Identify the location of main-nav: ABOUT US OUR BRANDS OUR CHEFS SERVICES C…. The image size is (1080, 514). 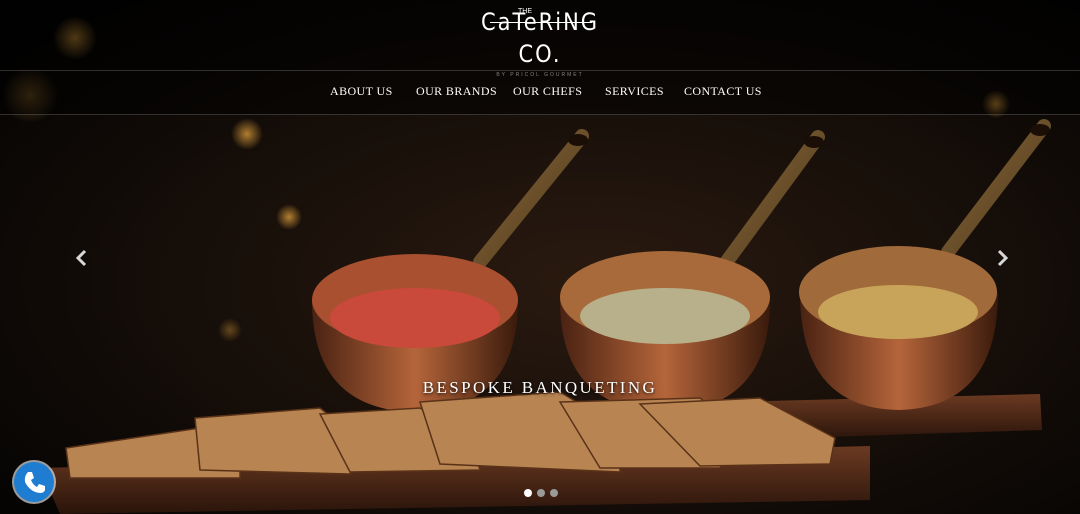
(540, 92).